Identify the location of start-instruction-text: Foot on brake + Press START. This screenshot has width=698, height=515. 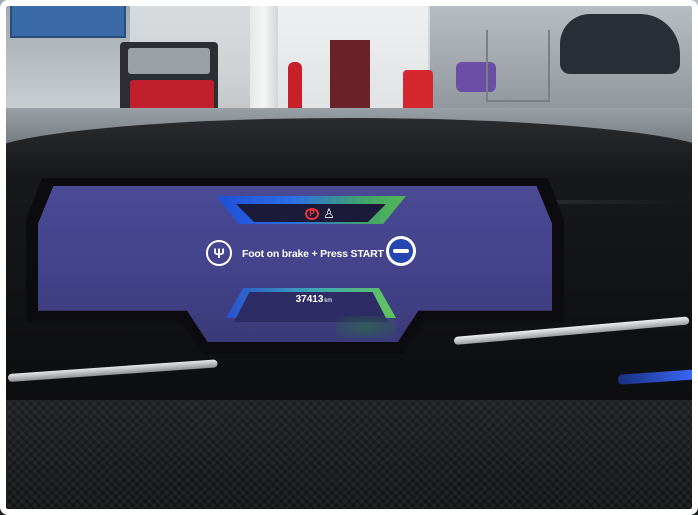
(313, 254).